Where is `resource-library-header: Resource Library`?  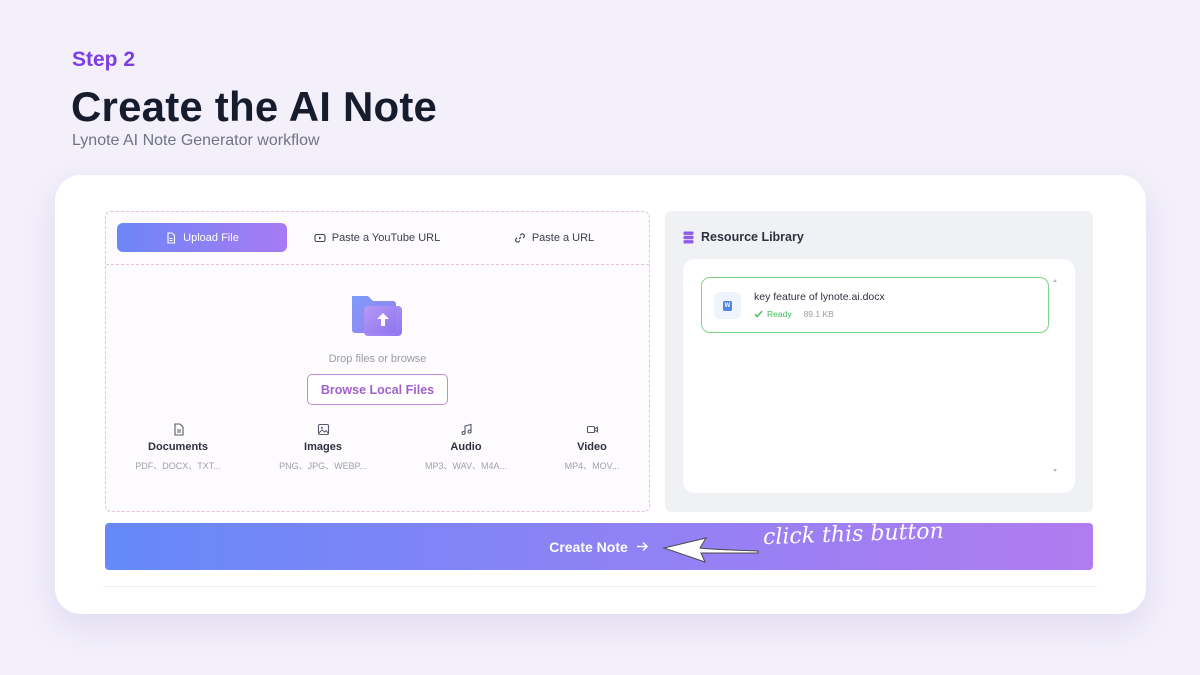
resource-library-header: Resource Library is located at coordinates (743, 237).